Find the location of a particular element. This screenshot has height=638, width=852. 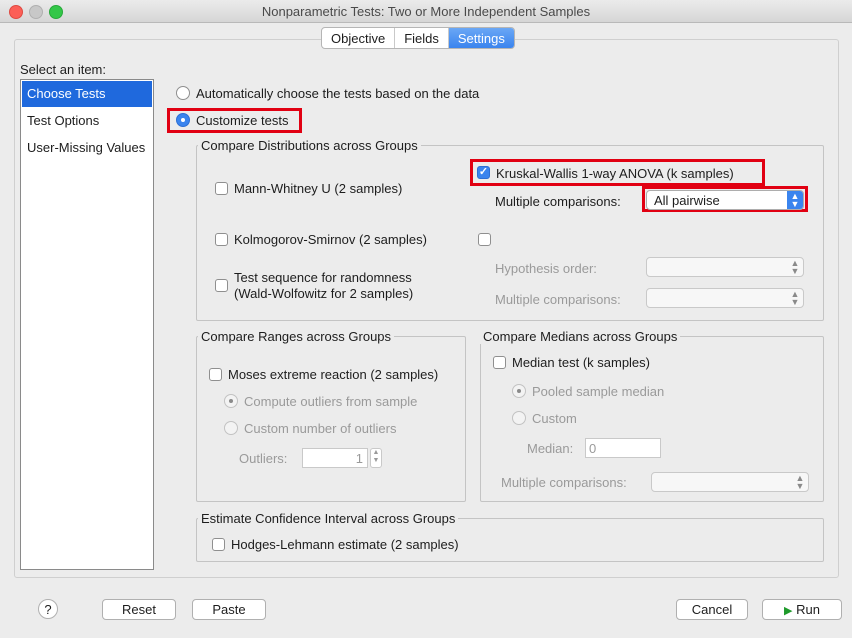

select-item-heading: Select an item: is located at coordinates (63, 69).